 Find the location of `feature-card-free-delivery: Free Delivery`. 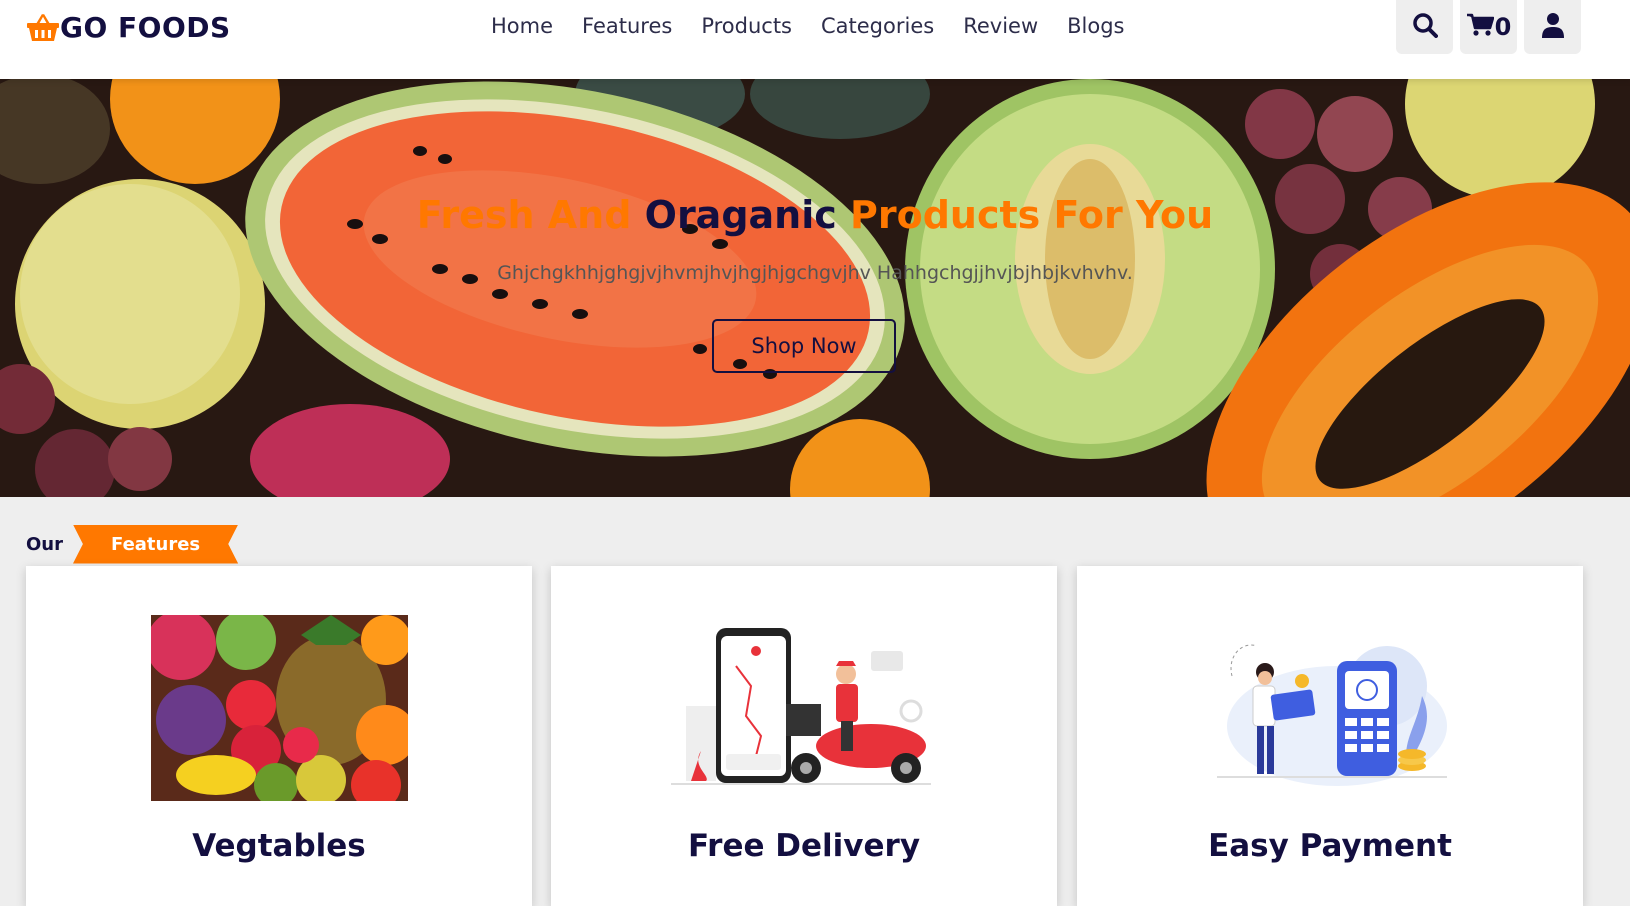

feature-card-free-delivery: Free Delivery is located at coordinates (804, 736).